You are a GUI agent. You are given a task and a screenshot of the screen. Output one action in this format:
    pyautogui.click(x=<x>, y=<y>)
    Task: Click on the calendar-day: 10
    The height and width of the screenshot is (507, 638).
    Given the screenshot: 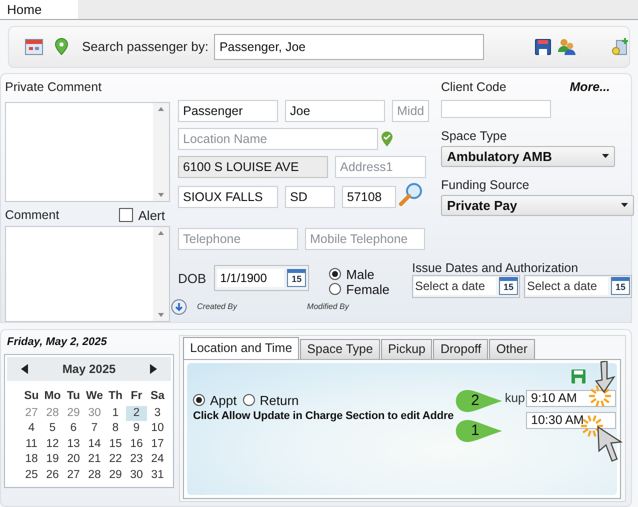 What is the action you would take?
    pyautogui.click(x=157, y=429)
    